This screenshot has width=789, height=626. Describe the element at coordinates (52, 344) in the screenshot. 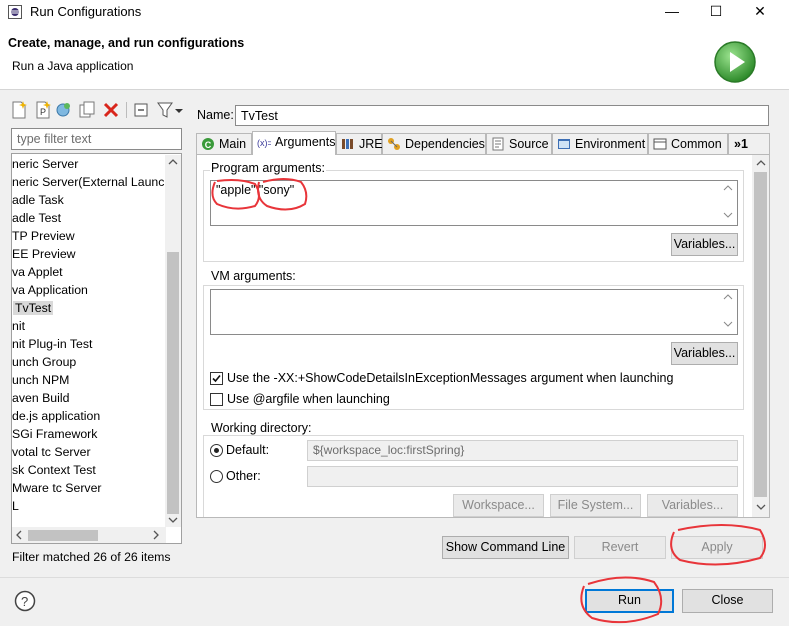

I see `tree-item: nit Plug-in Test` at that location.